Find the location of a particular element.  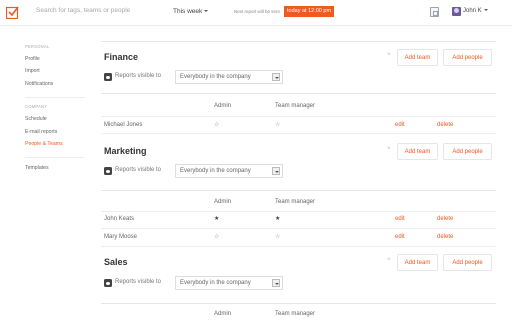

admin-star-icon: ★ is located at coordinates (216, 219).